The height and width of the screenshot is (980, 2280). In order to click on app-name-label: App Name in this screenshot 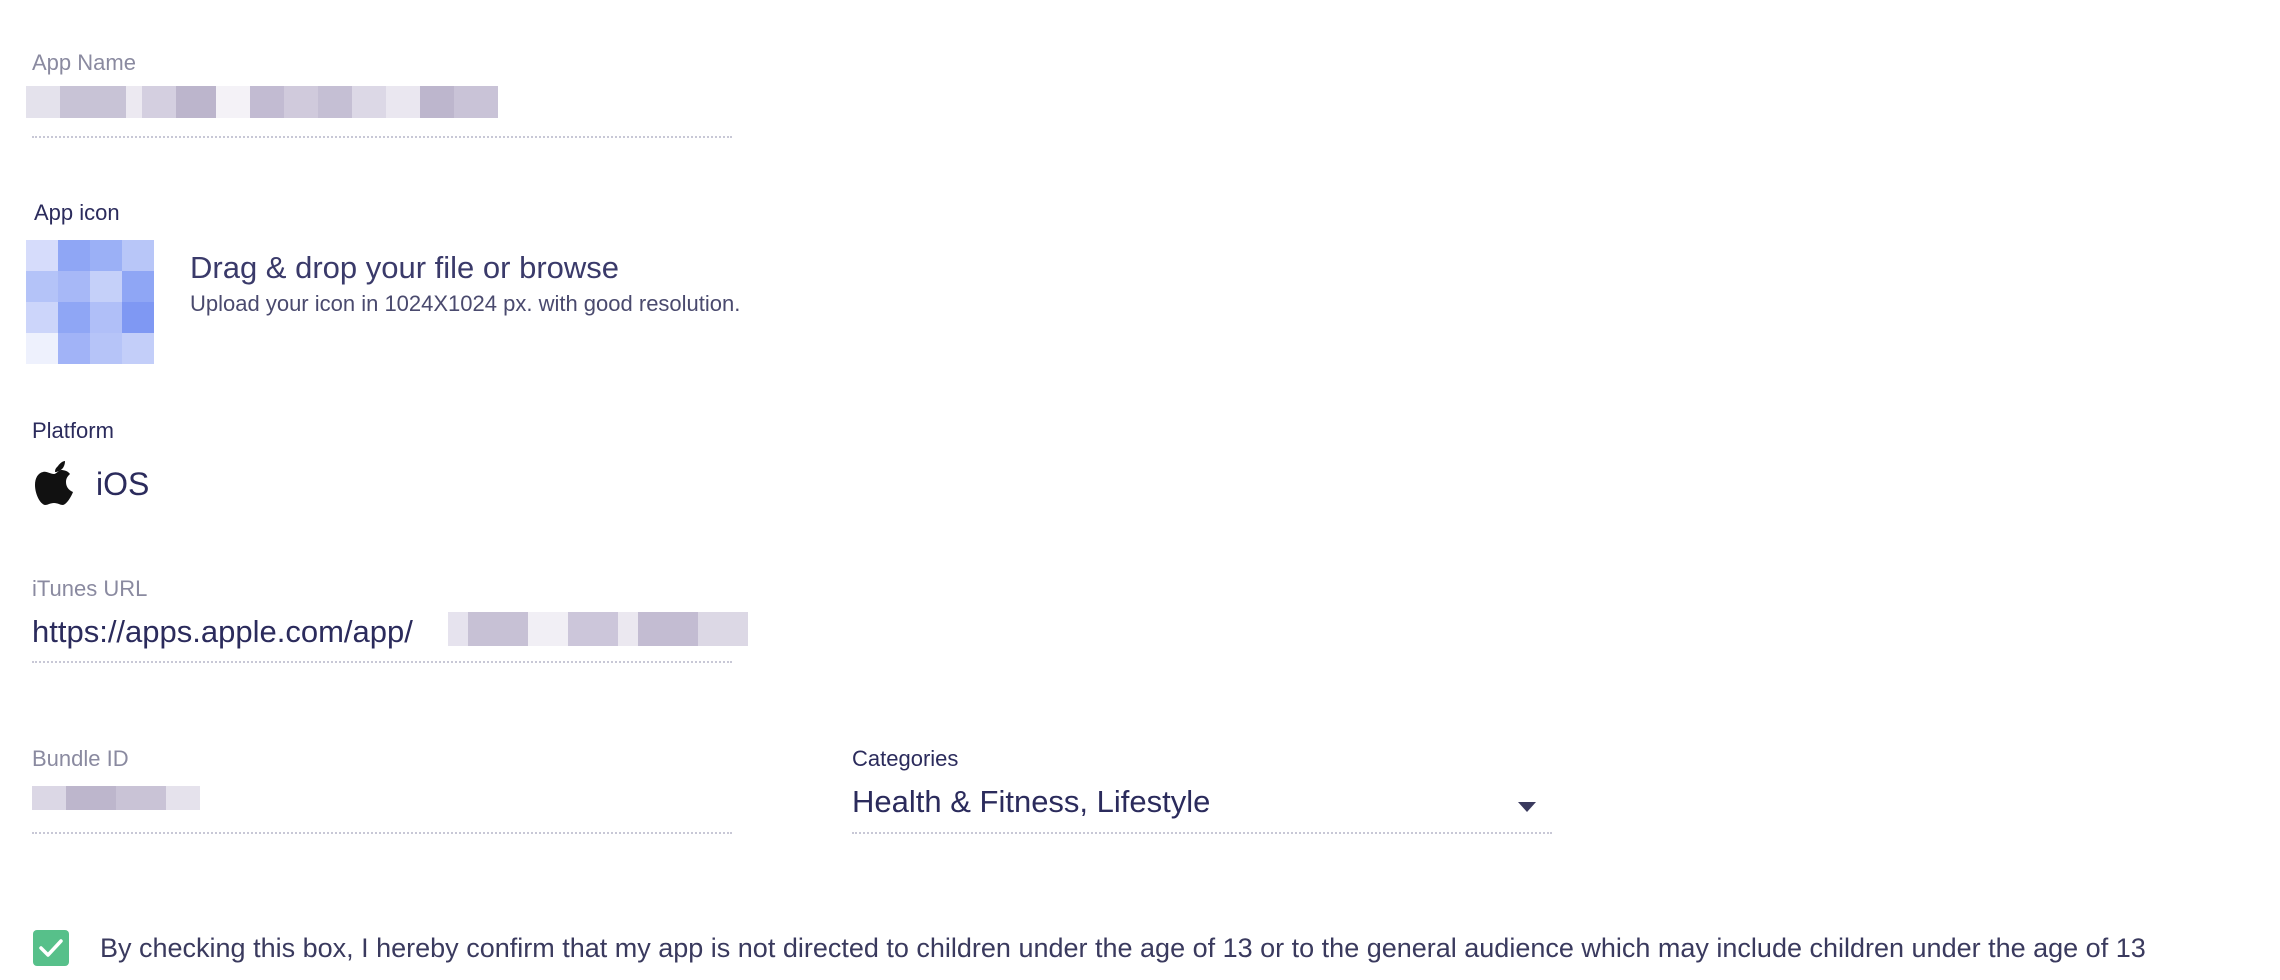, I will do `click(84, 62)`.